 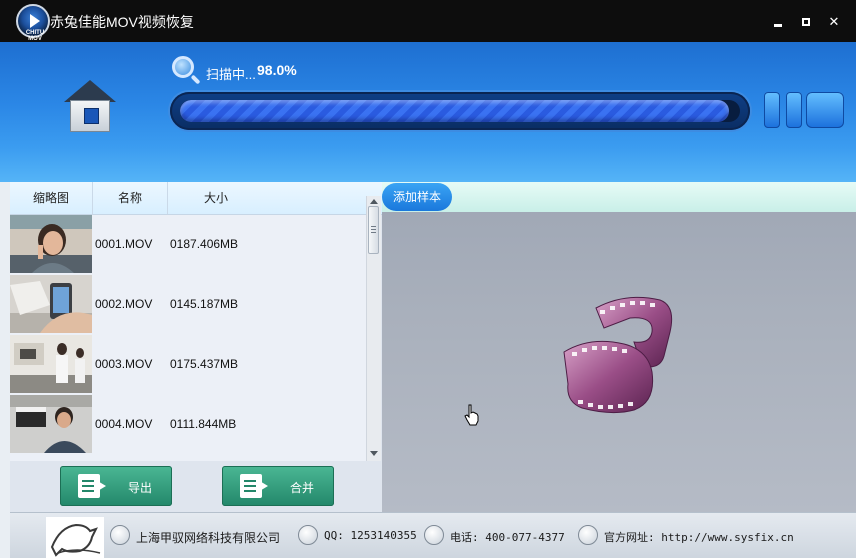 What do you see at coordinates (778, 25) in the screenshot?
I see `minimize-icon` at bounding box center [778, 25].